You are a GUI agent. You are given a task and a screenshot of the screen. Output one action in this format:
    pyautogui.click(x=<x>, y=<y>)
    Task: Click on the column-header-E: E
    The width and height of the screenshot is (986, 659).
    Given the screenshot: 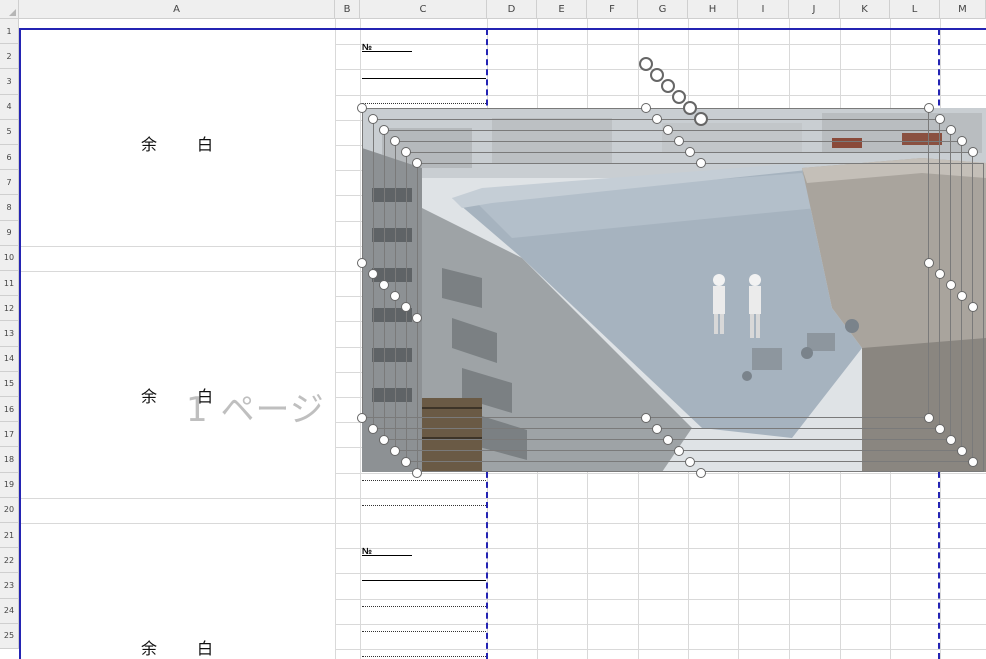 What is the action you would take?
    pyautogui.click(x=562, y=9)
    